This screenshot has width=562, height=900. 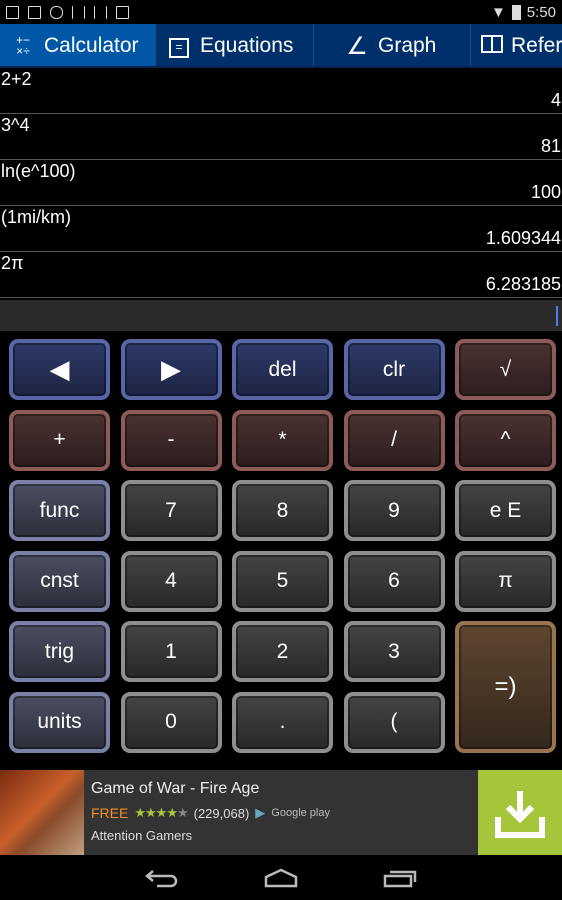 I want to click on tab-label: Equations, so click(x=247, y=45).